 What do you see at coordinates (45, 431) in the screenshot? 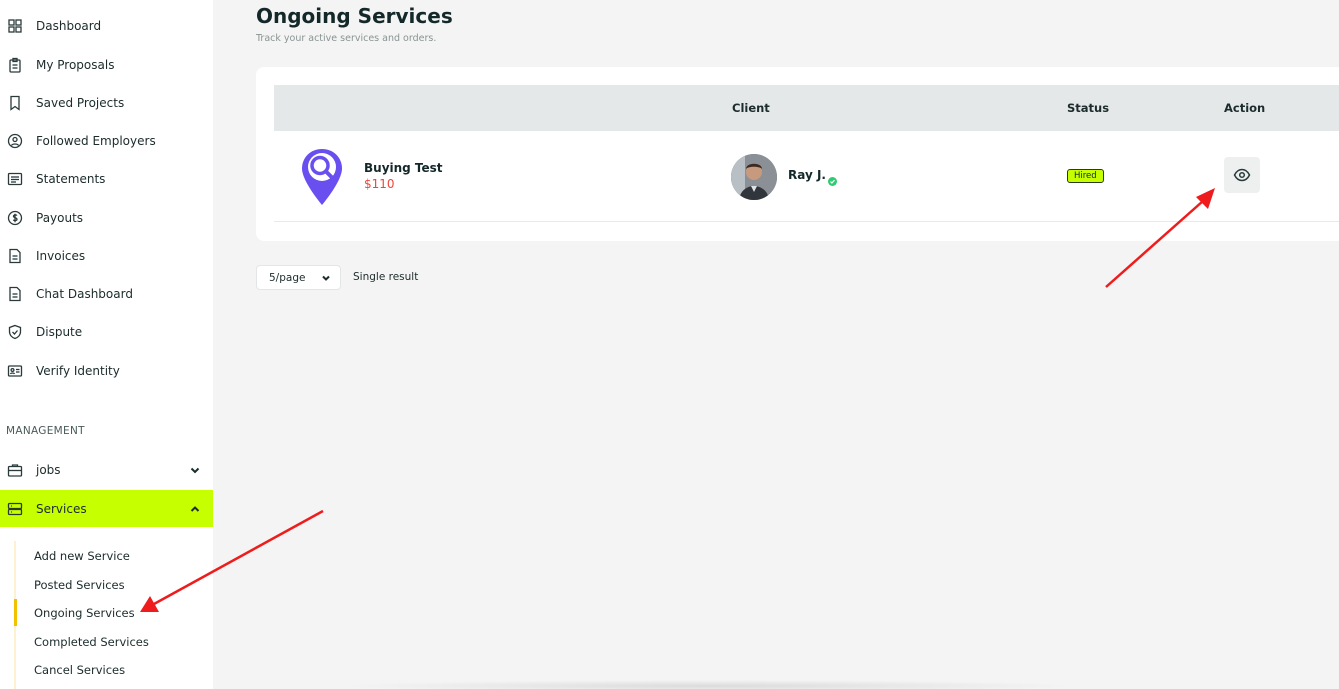
I see `section-title-management: MANAGEMENT` at bounding box center [45, 431].